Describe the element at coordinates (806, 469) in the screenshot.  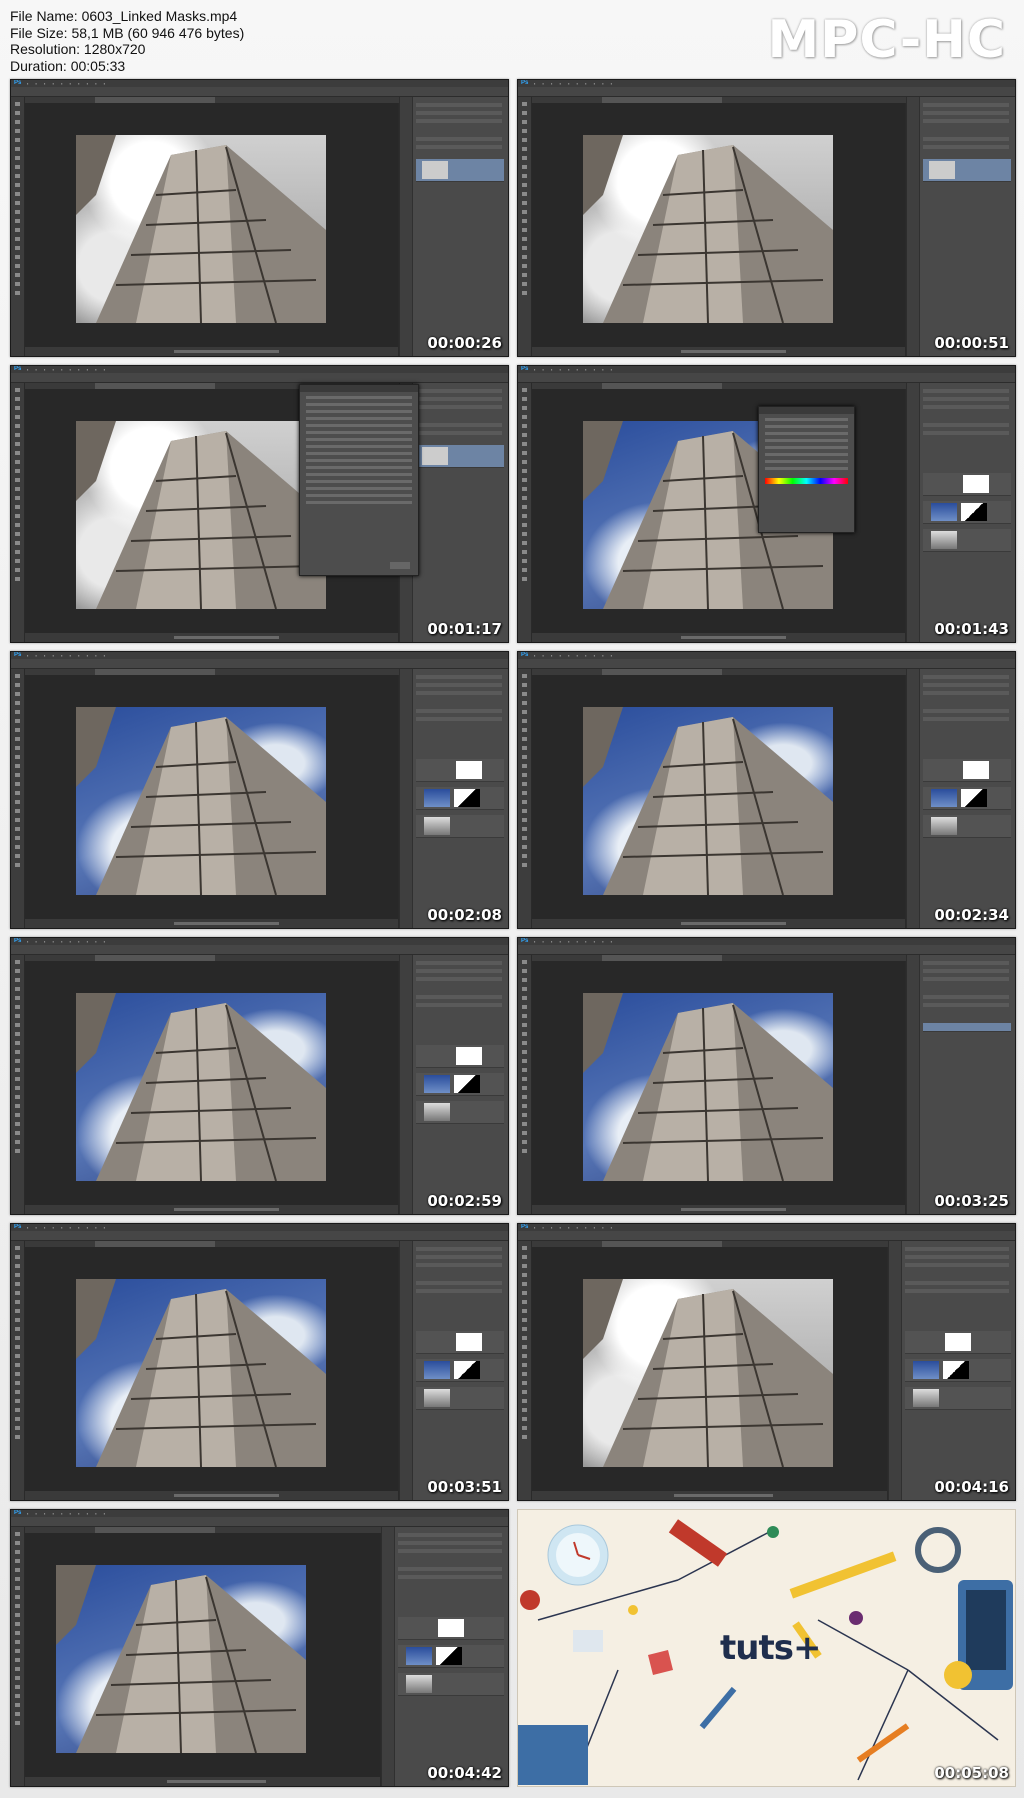
I see `properties-panel` at that location.